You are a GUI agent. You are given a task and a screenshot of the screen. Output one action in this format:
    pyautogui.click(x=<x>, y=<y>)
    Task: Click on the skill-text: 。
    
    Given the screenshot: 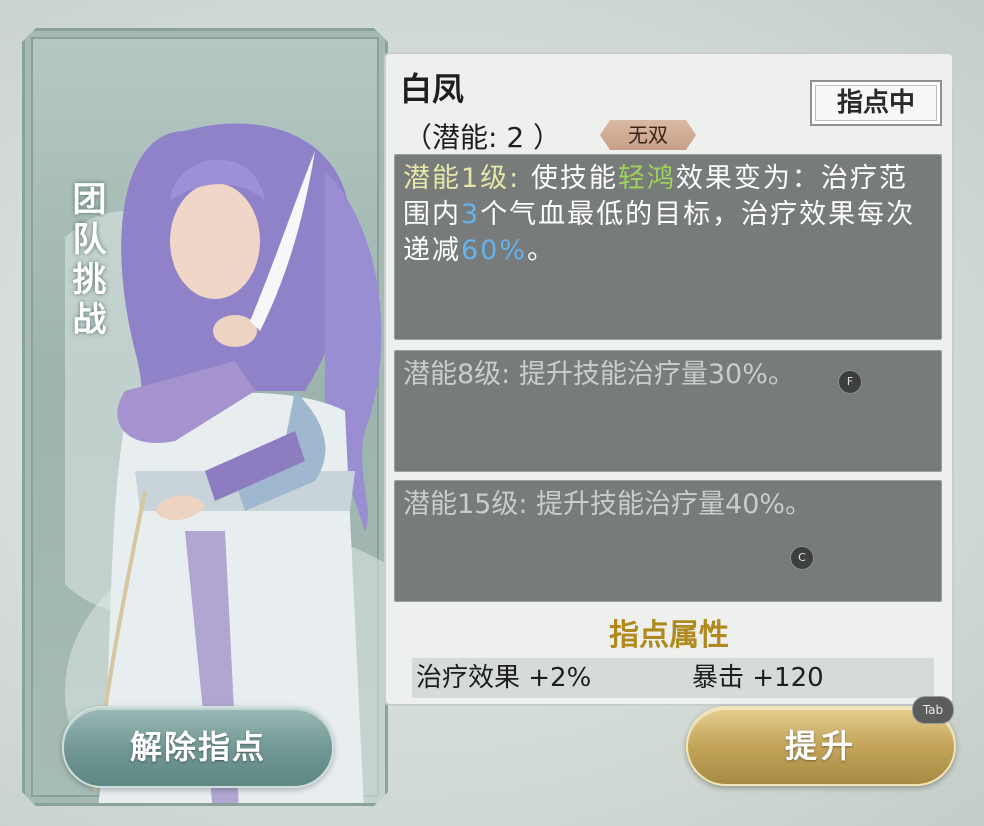 What is the action you would take?
    pyautogui.click(x=542, y=250)
    